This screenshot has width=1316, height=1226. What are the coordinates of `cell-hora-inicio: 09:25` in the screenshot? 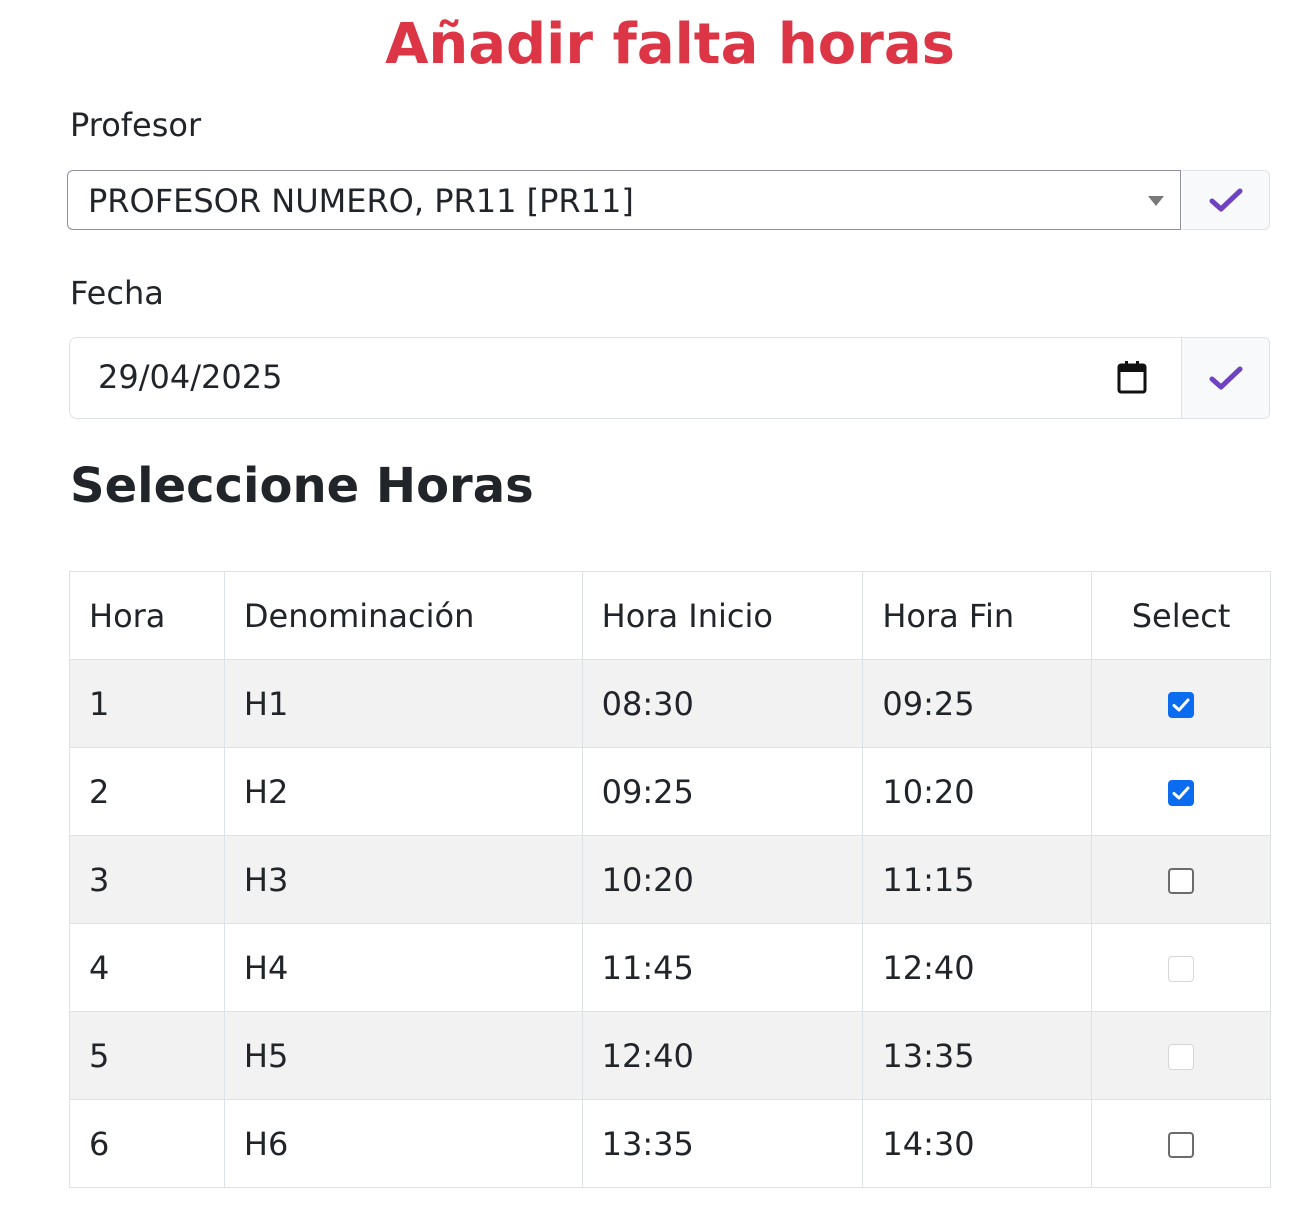 It's located at (722, 791).